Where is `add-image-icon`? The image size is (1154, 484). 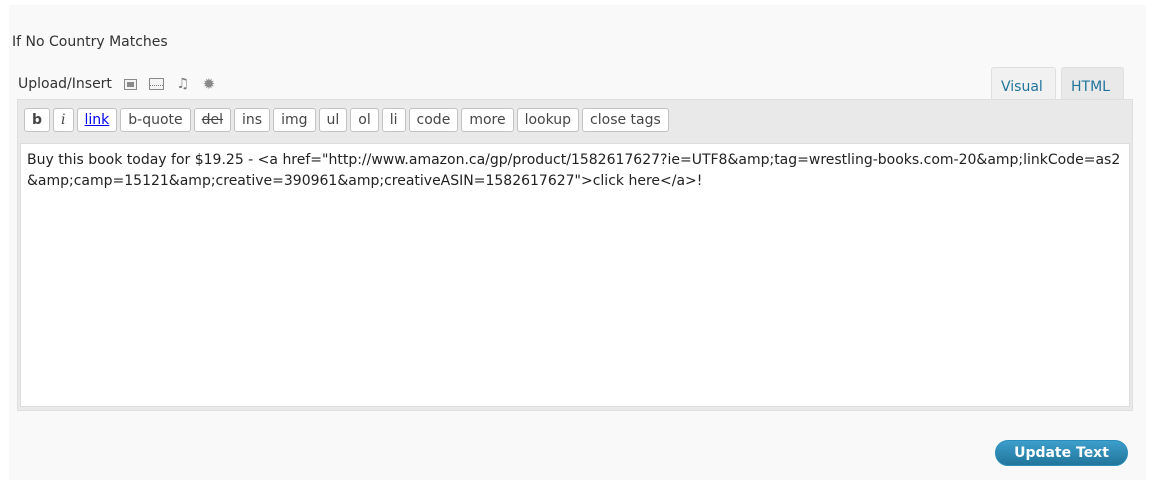
add-image-icon is located at coordinates (130, 84).